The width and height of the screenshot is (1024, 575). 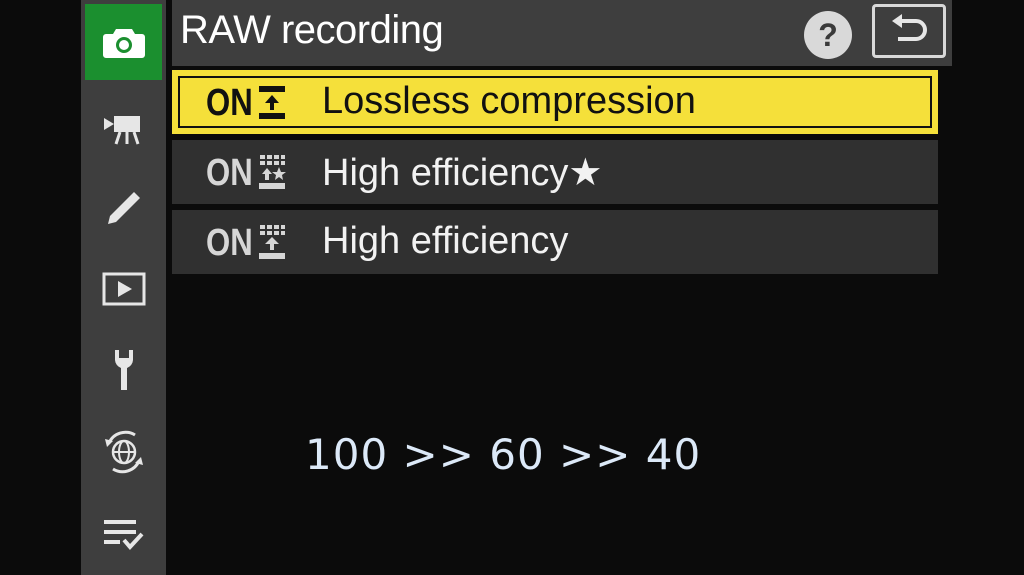 What do you see at coordinates (312, 30) in the screenshot?
I see `page-title: RAW recording` at bounding box center [312, 30].